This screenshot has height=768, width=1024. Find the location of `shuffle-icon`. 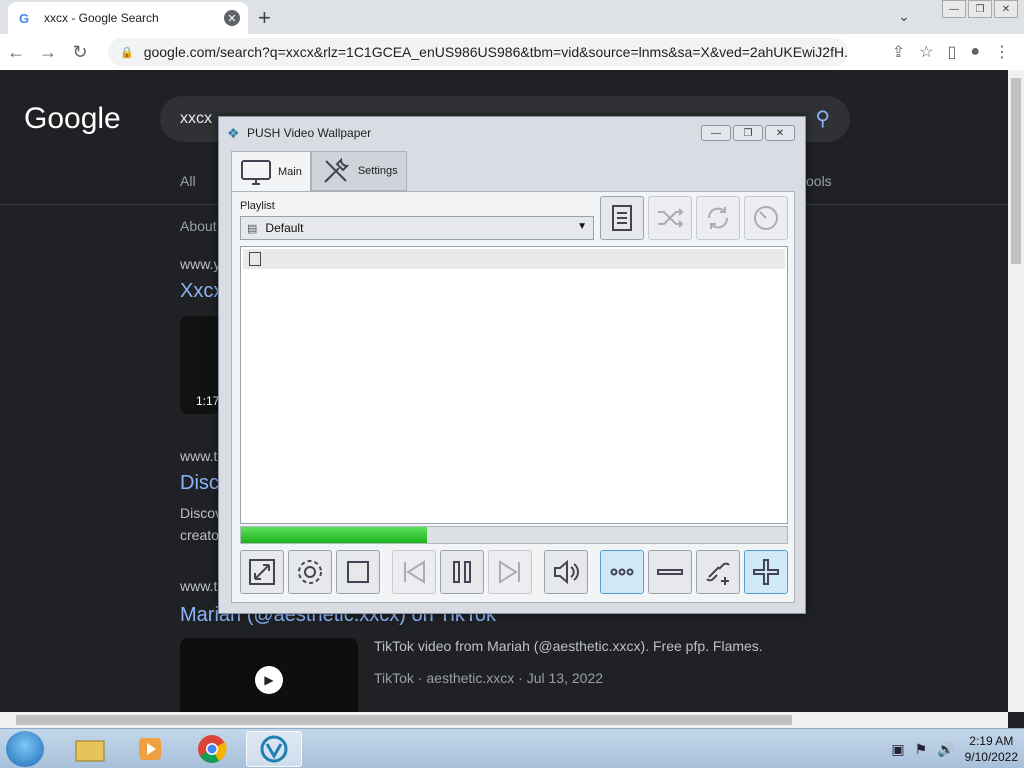

shuffle-icon is located at coordinates (671, 218).